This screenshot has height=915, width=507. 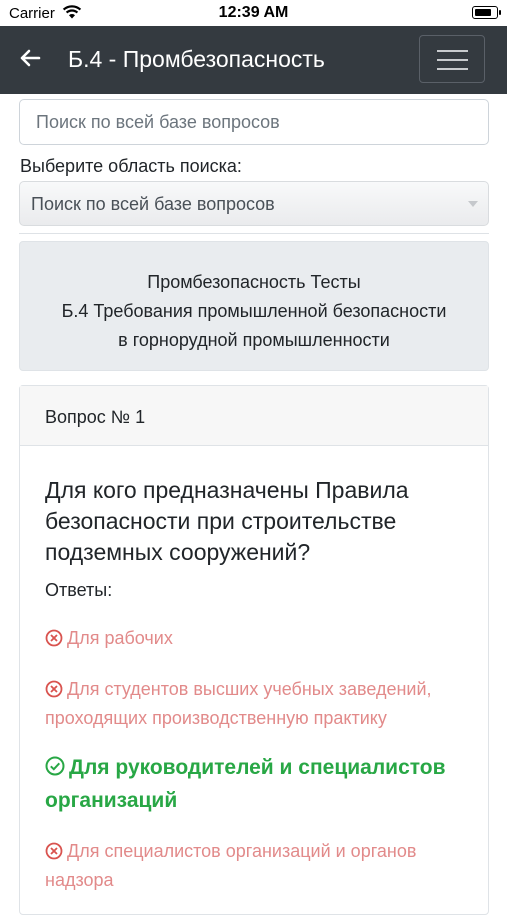 What do you see at coordinates (79, 590) in the screenshot?
I see `answers-label: Ответы:` at bounding box center [79, 590].